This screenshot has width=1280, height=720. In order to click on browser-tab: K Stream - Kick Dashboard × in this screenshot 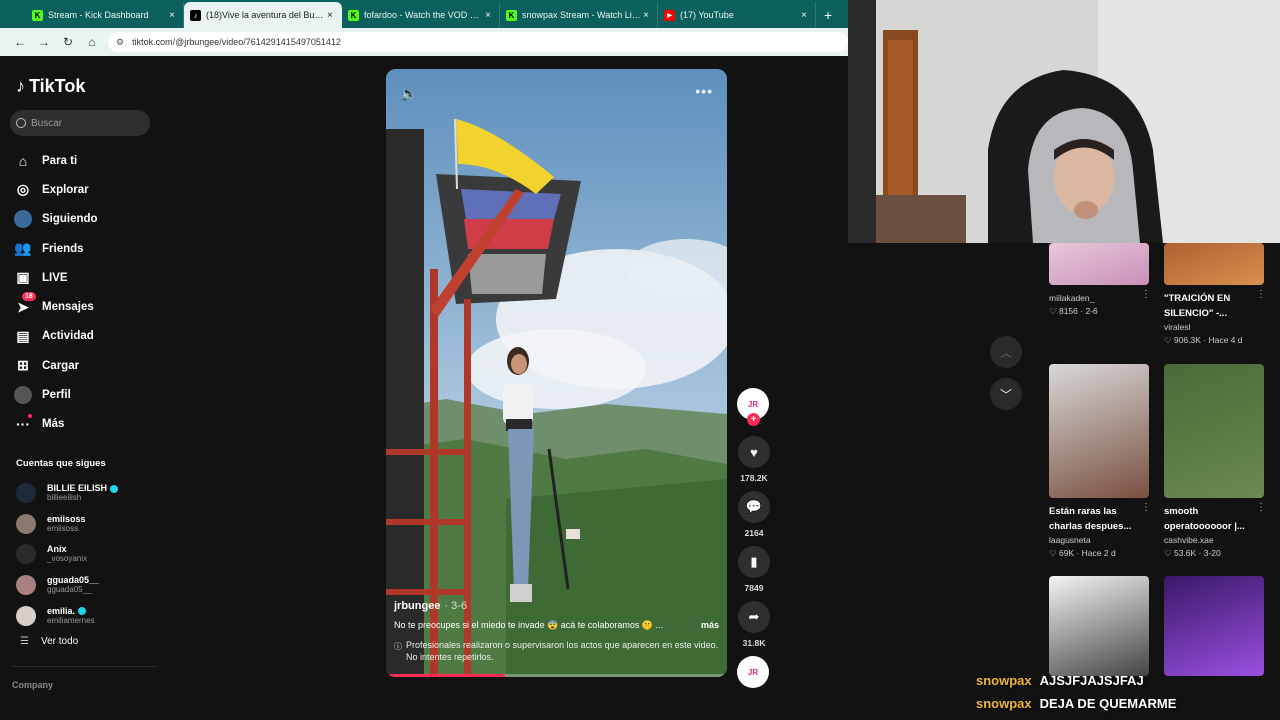, I will do `click(105, 15)`.